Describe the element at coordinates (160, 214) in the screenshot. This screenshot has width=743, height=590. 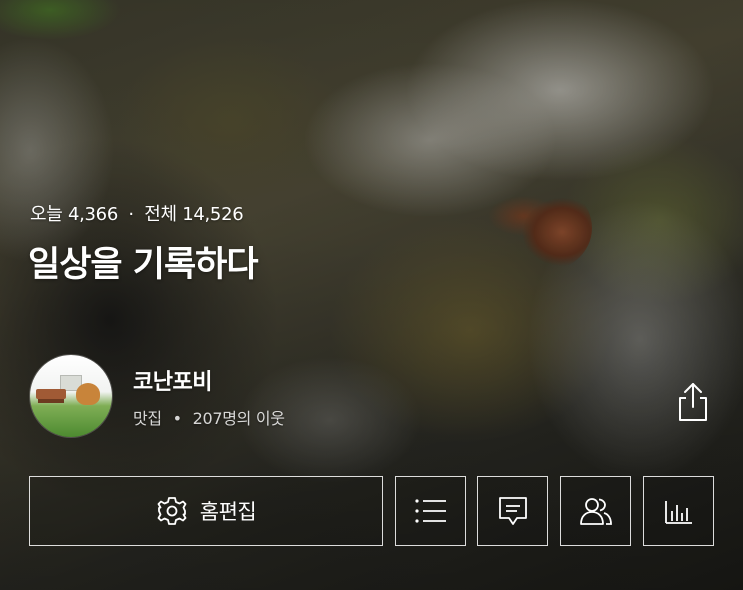
I see `total-label: 전체` at that location.